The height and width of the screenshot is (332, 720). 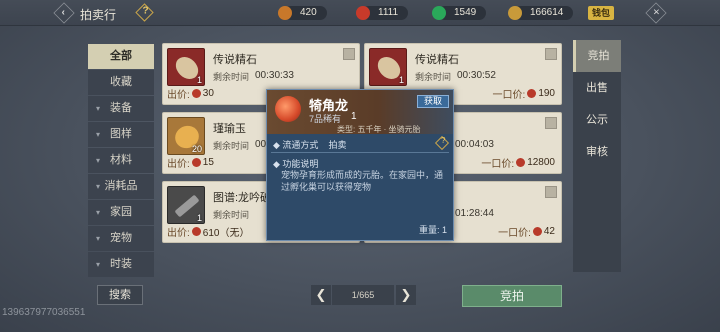 I want to click on category-fashion: ▾ 时装, so click(x=121, y=264).